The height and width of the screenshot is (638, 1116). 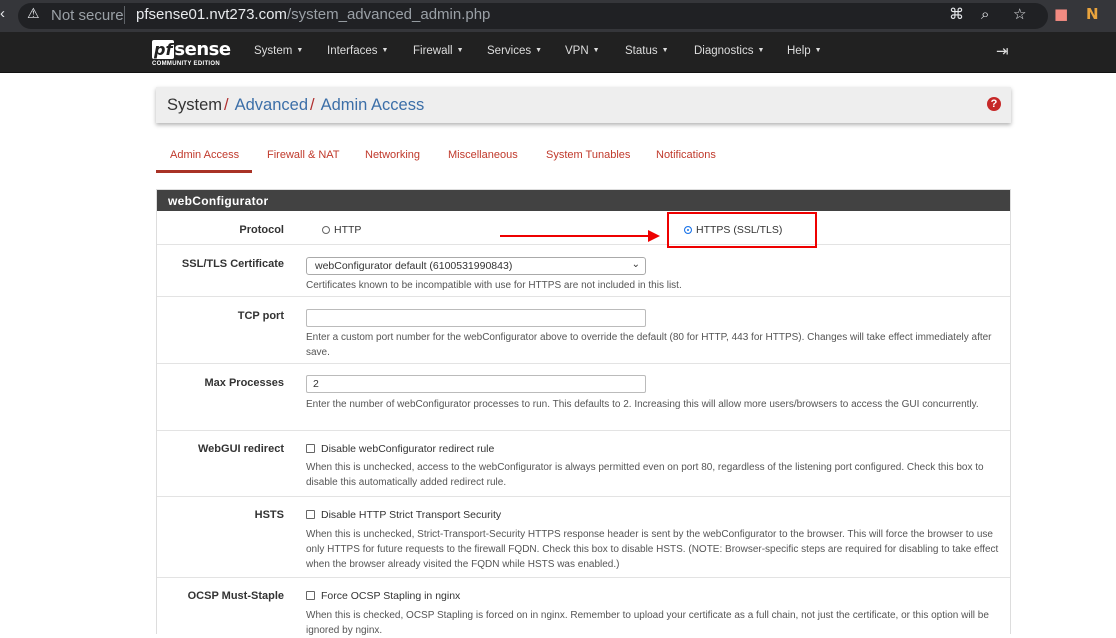 I want to click on security-label: Not secure, so click(x=87, y=15).